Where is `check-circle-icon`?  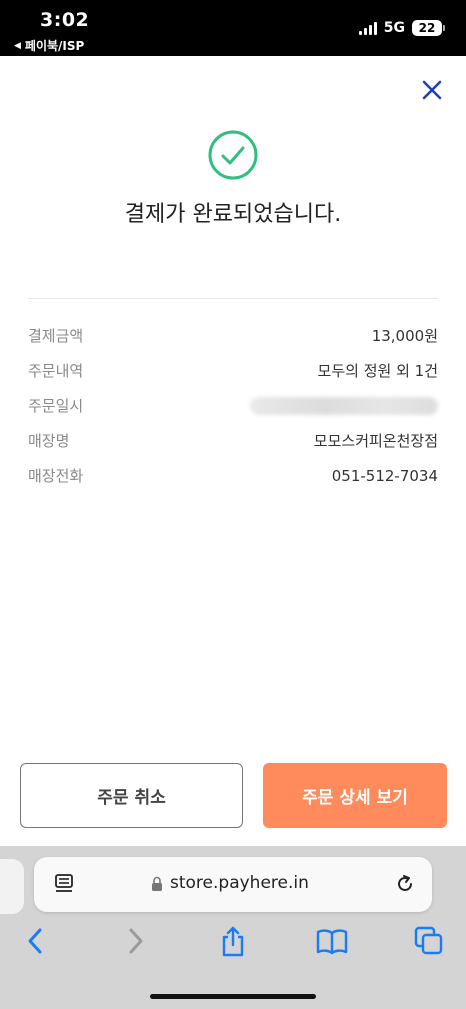 check-circle-icon is located at coordinates (233, 155).